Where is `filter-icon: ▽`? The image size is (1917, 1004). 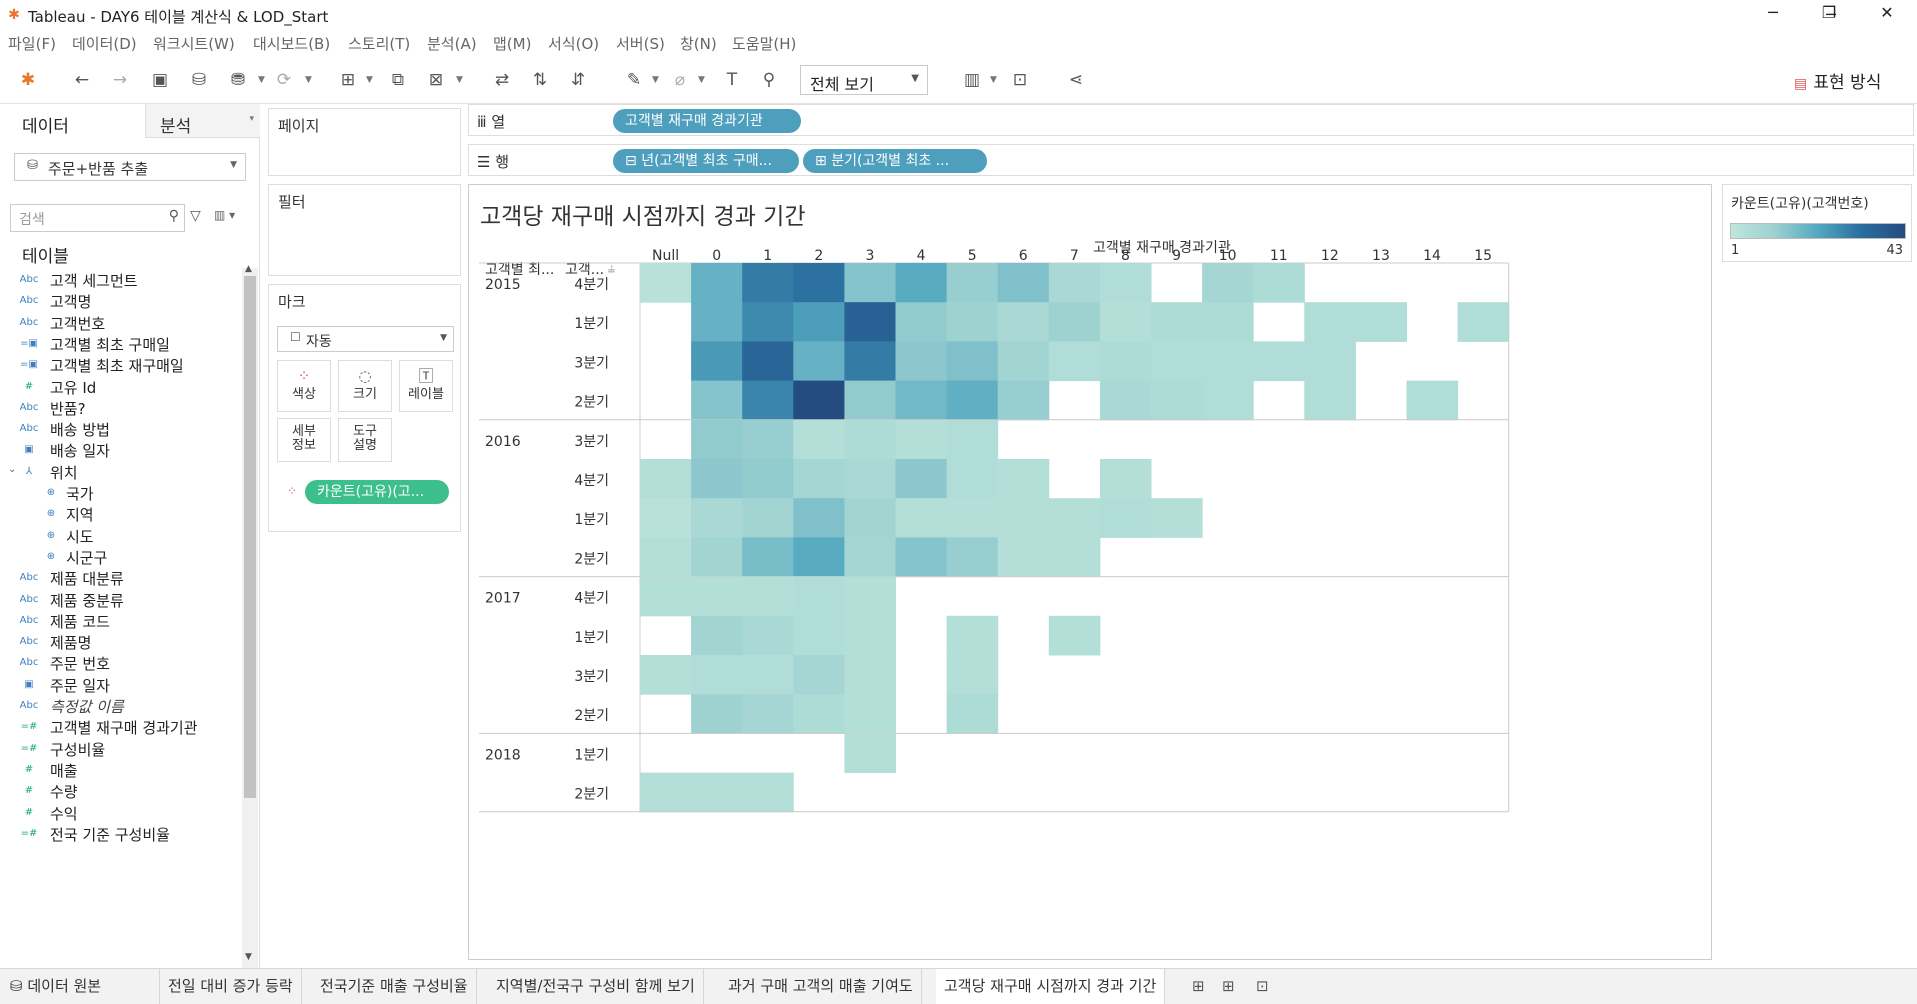 filter-icon: ▽ is located at coordinates (195, 216).